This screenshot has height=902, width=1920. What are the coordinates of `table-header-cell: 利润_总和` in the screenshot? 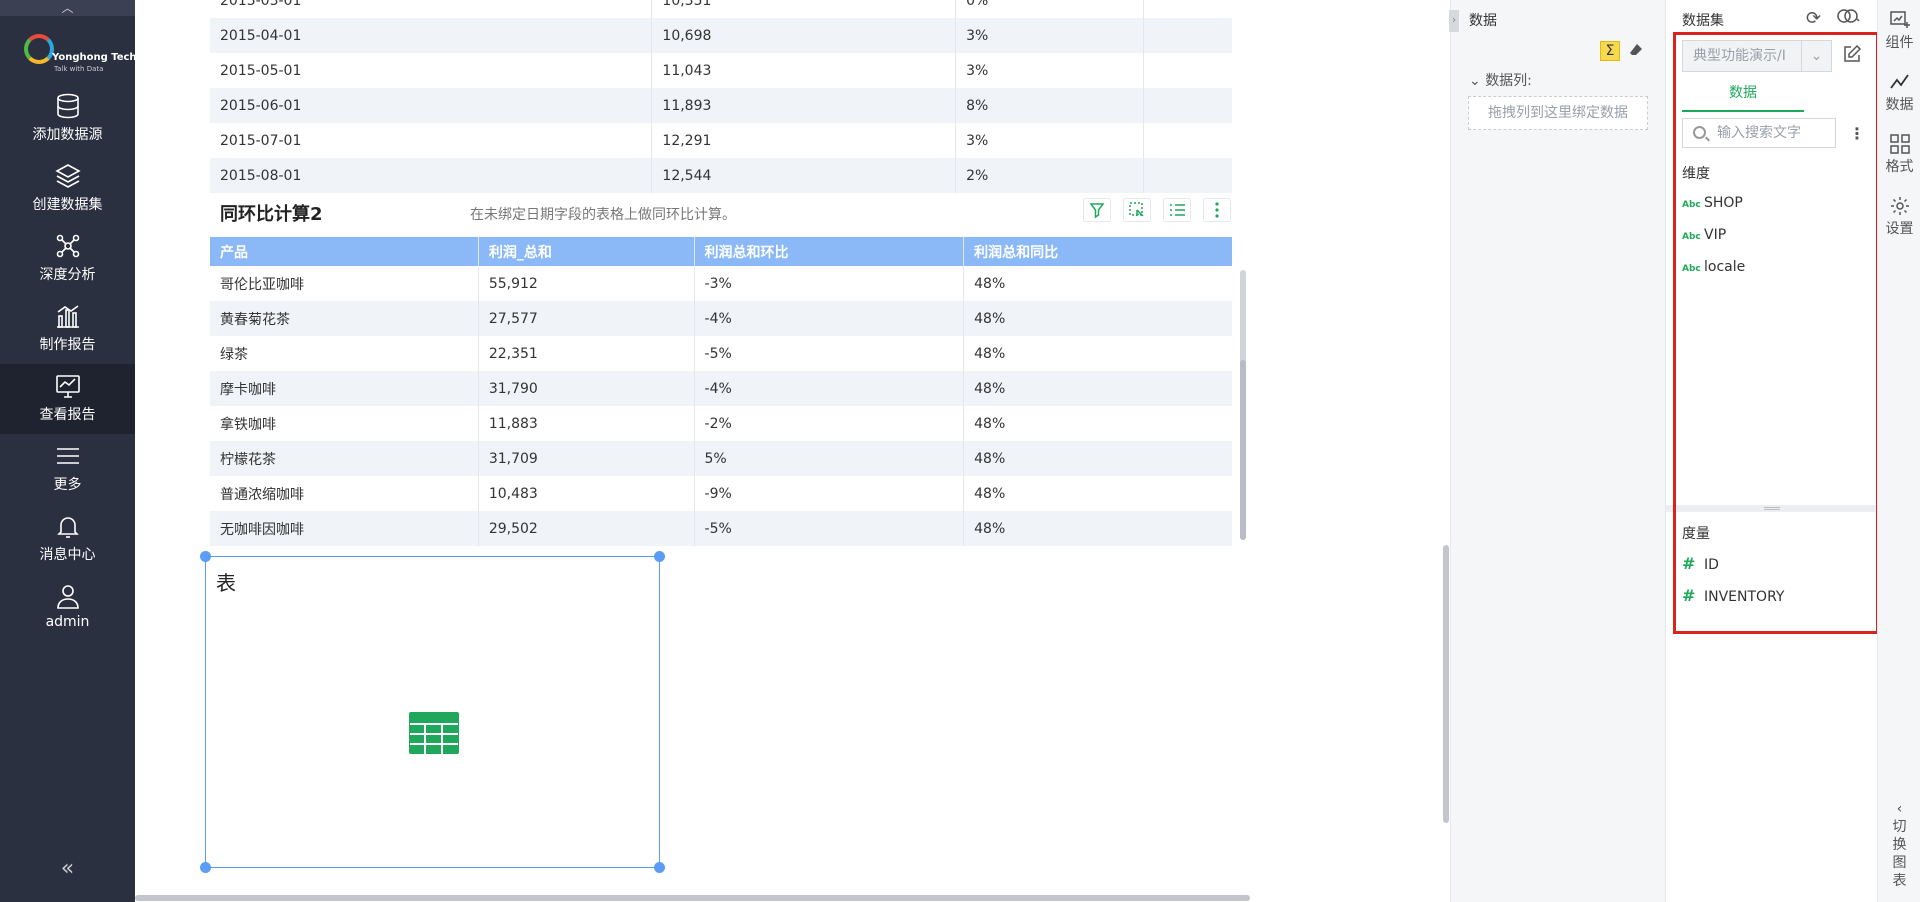 It's located at (586, 251).